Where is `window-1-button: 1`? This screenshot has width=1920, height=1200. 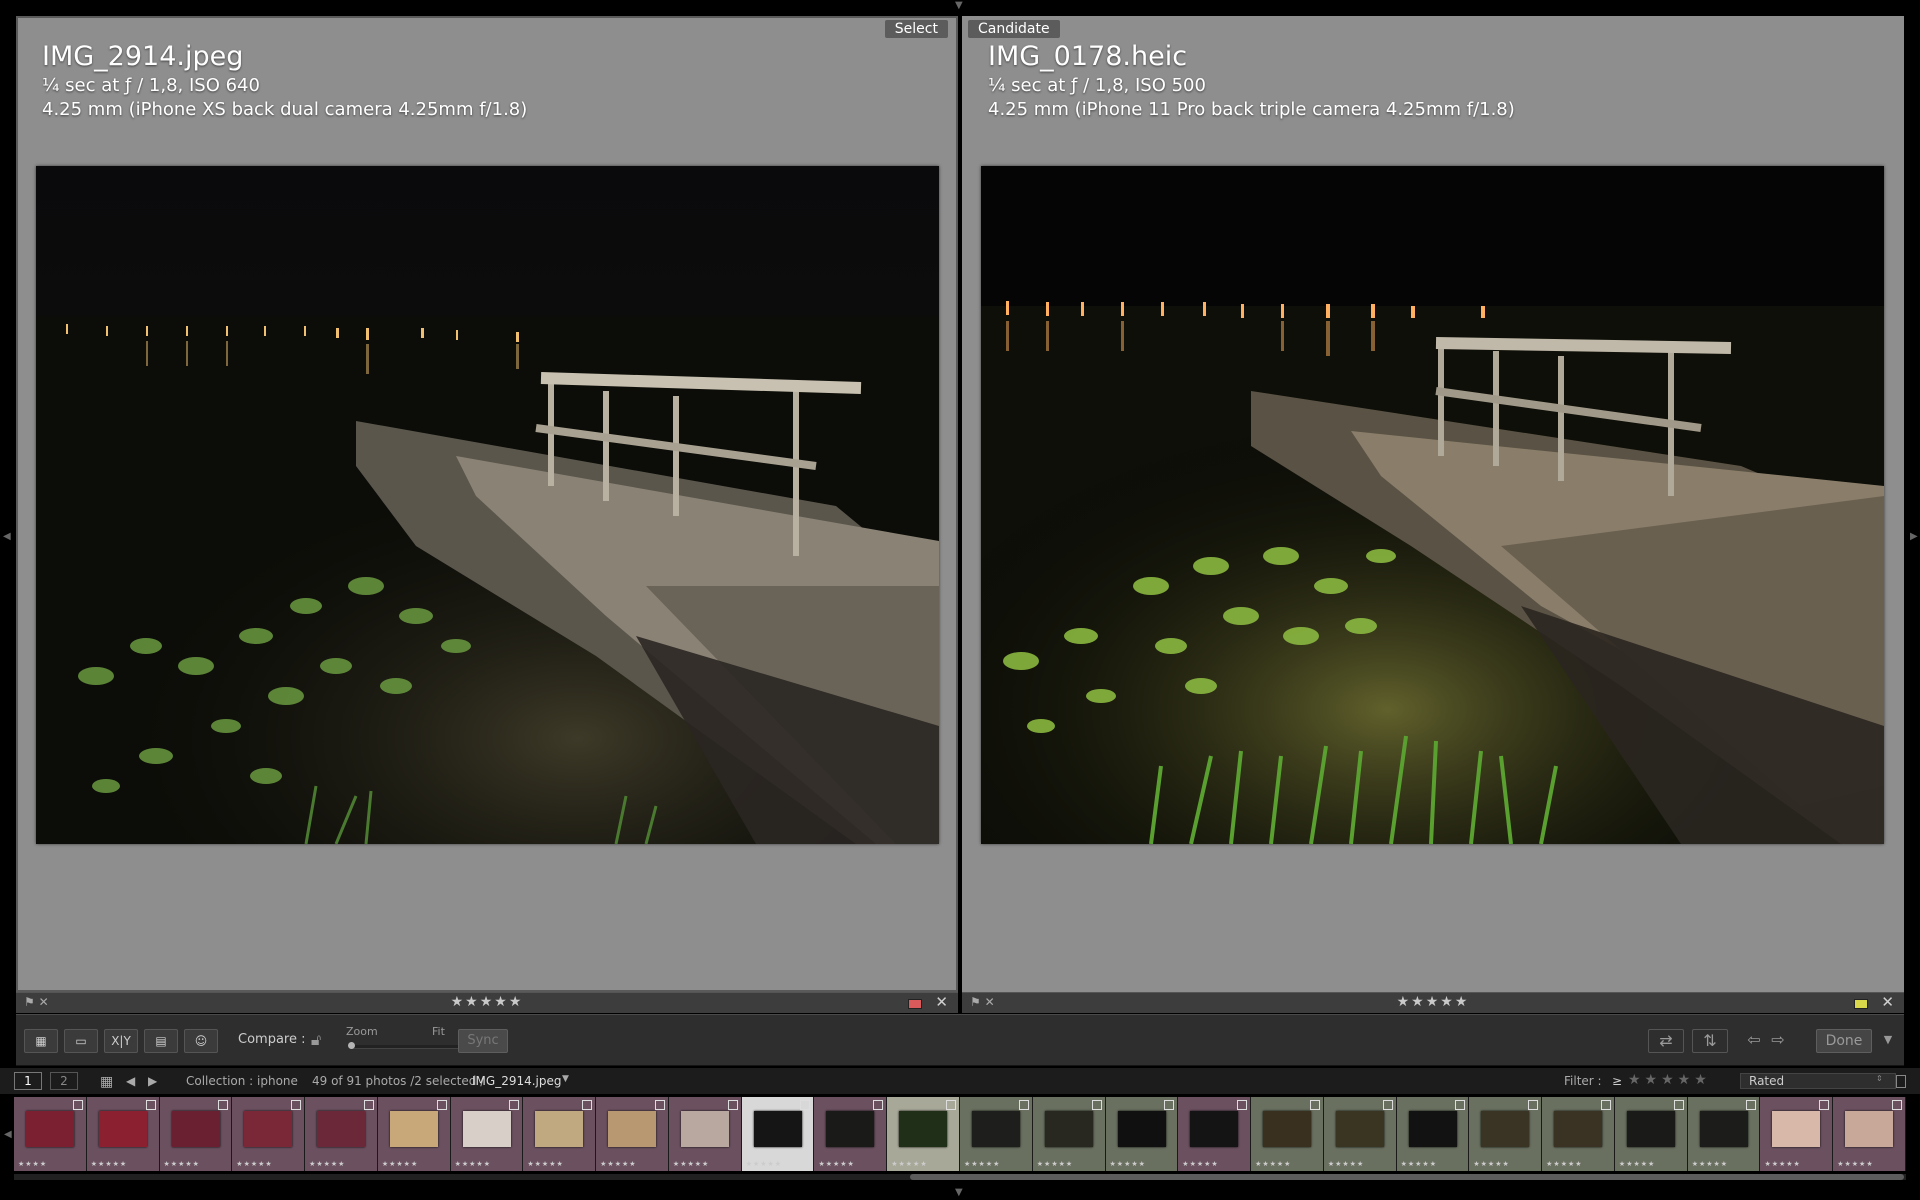
window-1-button: 1 is located at coordinates (28, 1081).